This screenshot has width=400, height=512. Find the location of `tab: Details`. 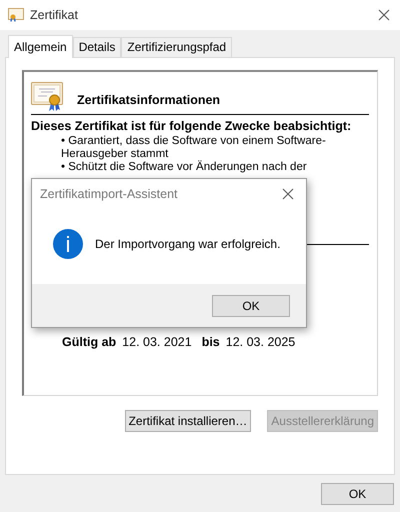

tab: Details is located at coordinates (97, 47).